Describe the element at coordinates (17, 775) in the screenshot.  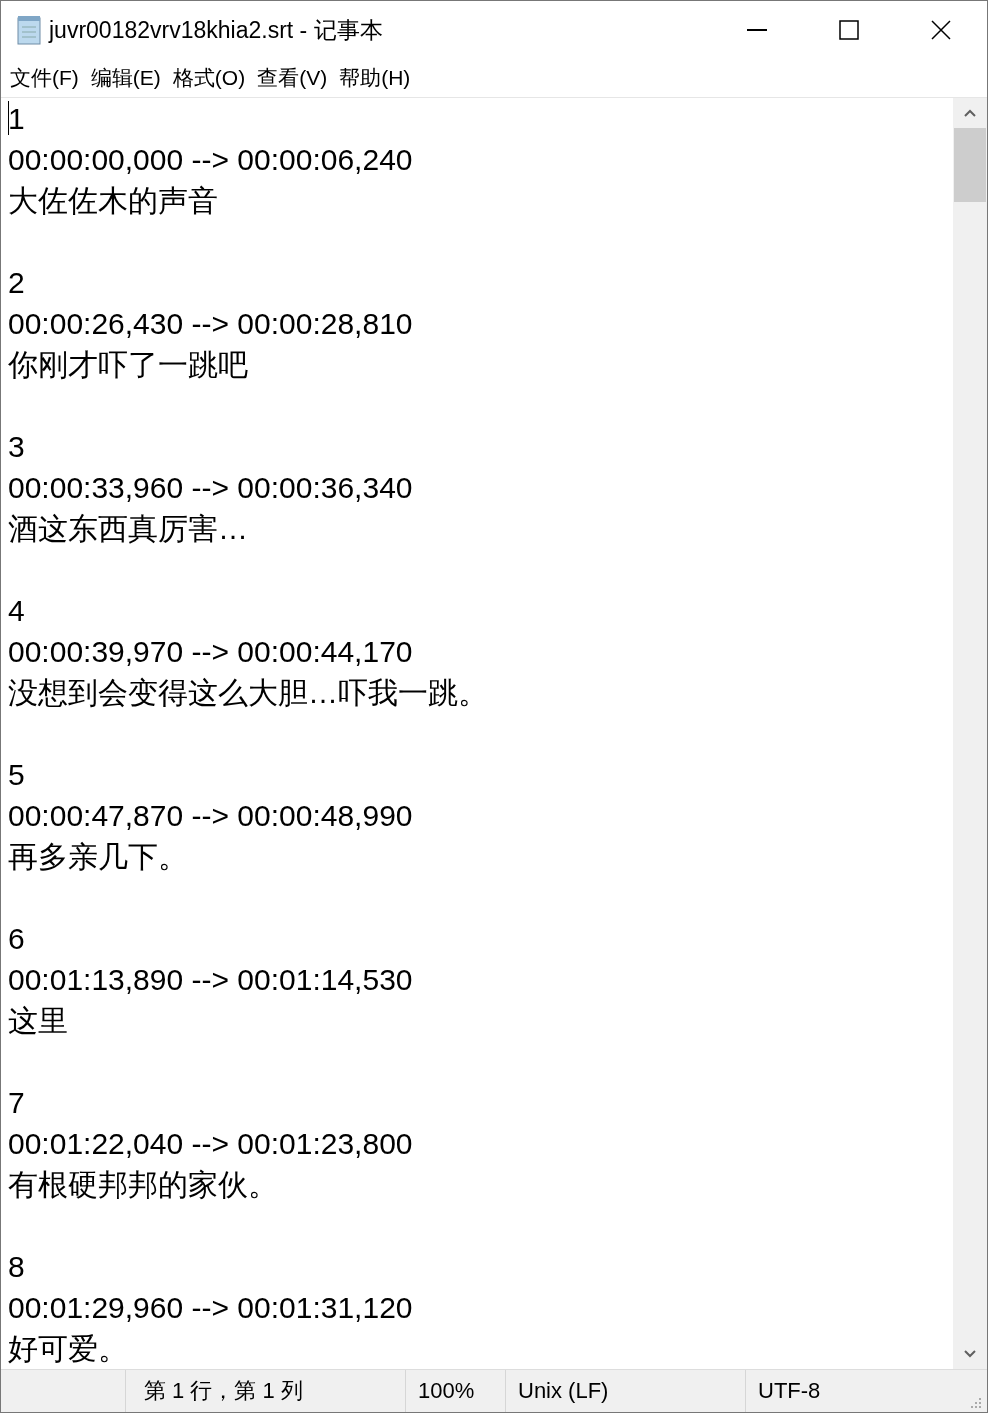
I see `subtitle-number: 5` at that location.